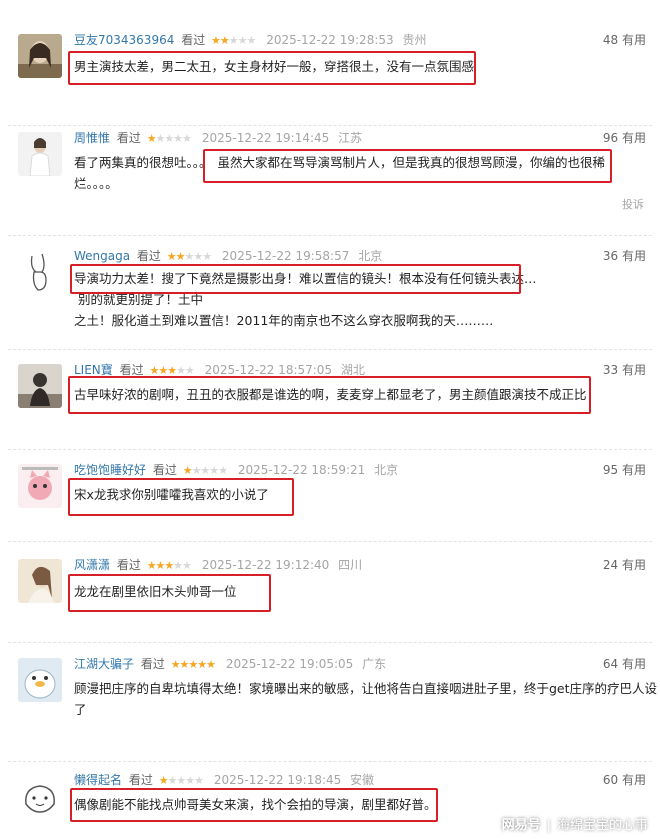  What do you see at coordinates (602, 825) in the screenshot?
I see `watermark-account: 海绵宝宝的心事` at bounding box center [602, 825].